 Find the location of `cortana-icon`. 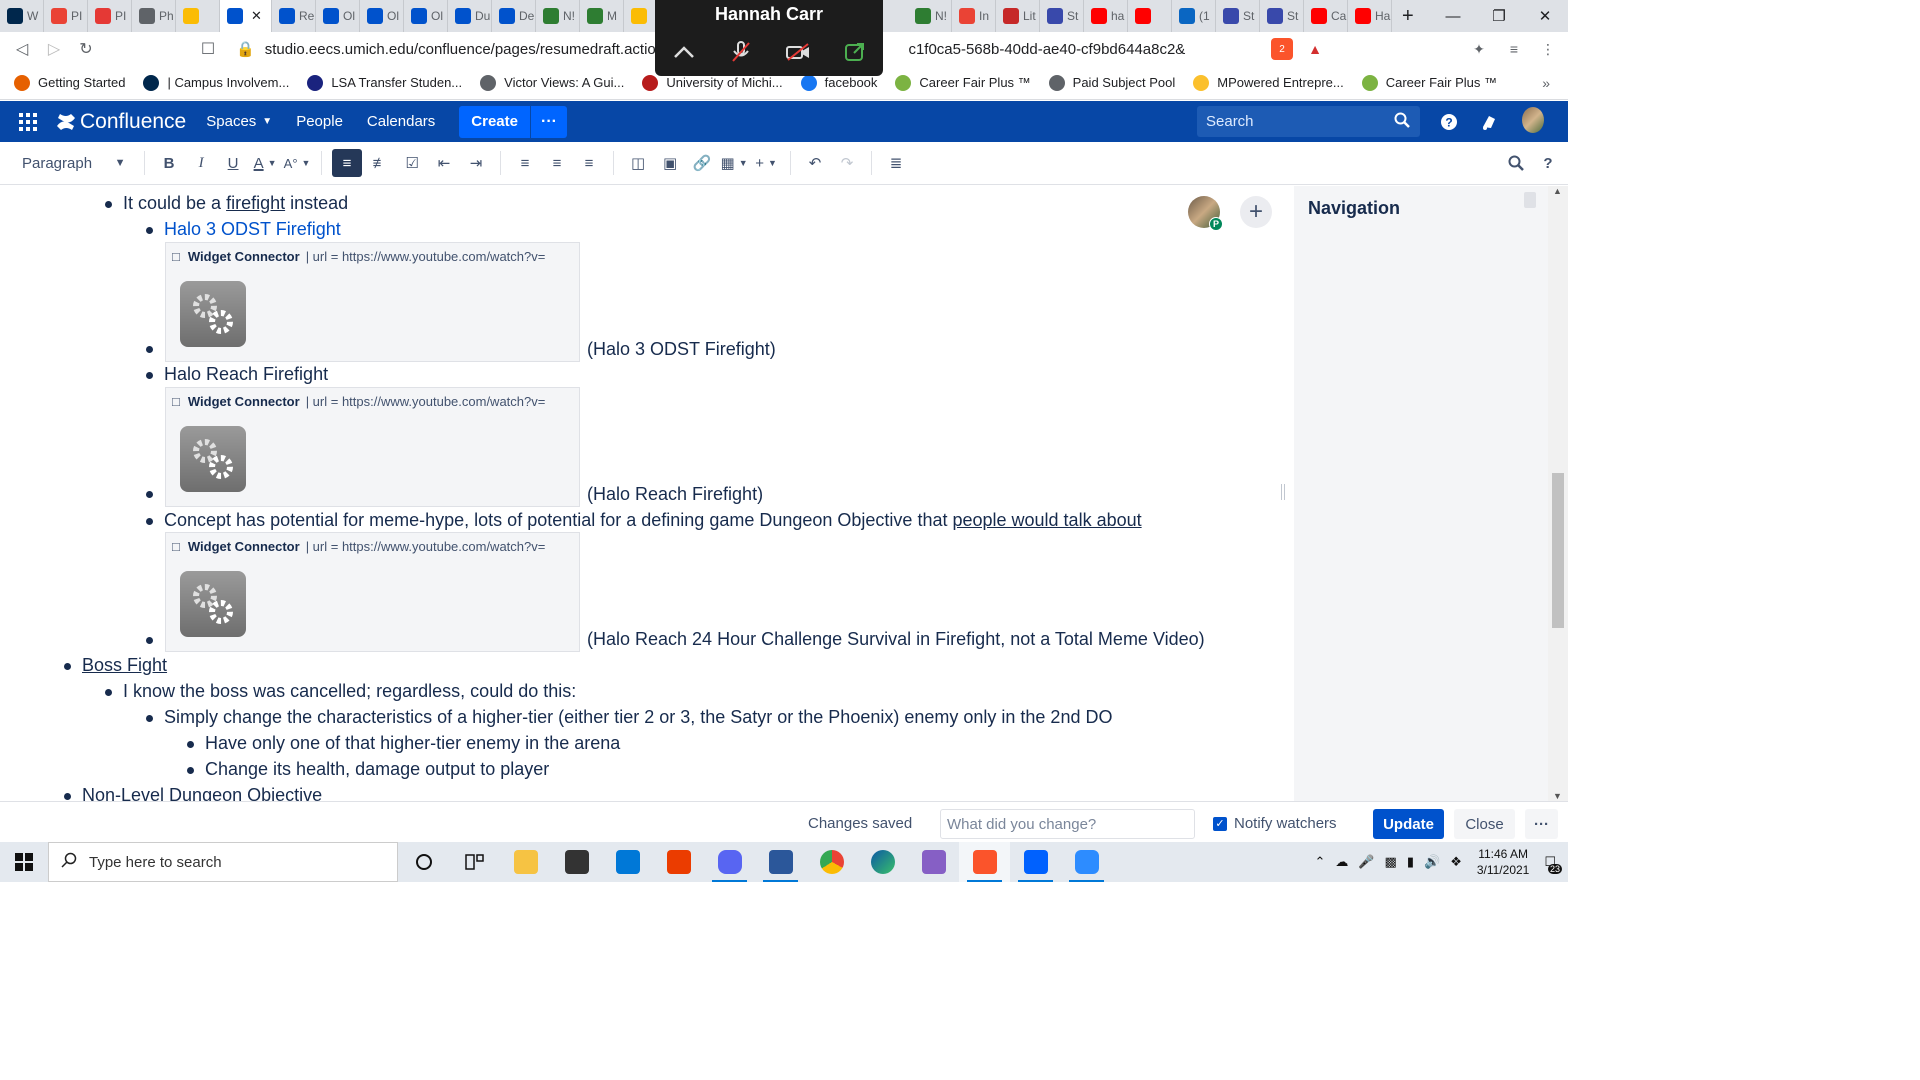

cortana-icon is located at coordinates (423, 862).